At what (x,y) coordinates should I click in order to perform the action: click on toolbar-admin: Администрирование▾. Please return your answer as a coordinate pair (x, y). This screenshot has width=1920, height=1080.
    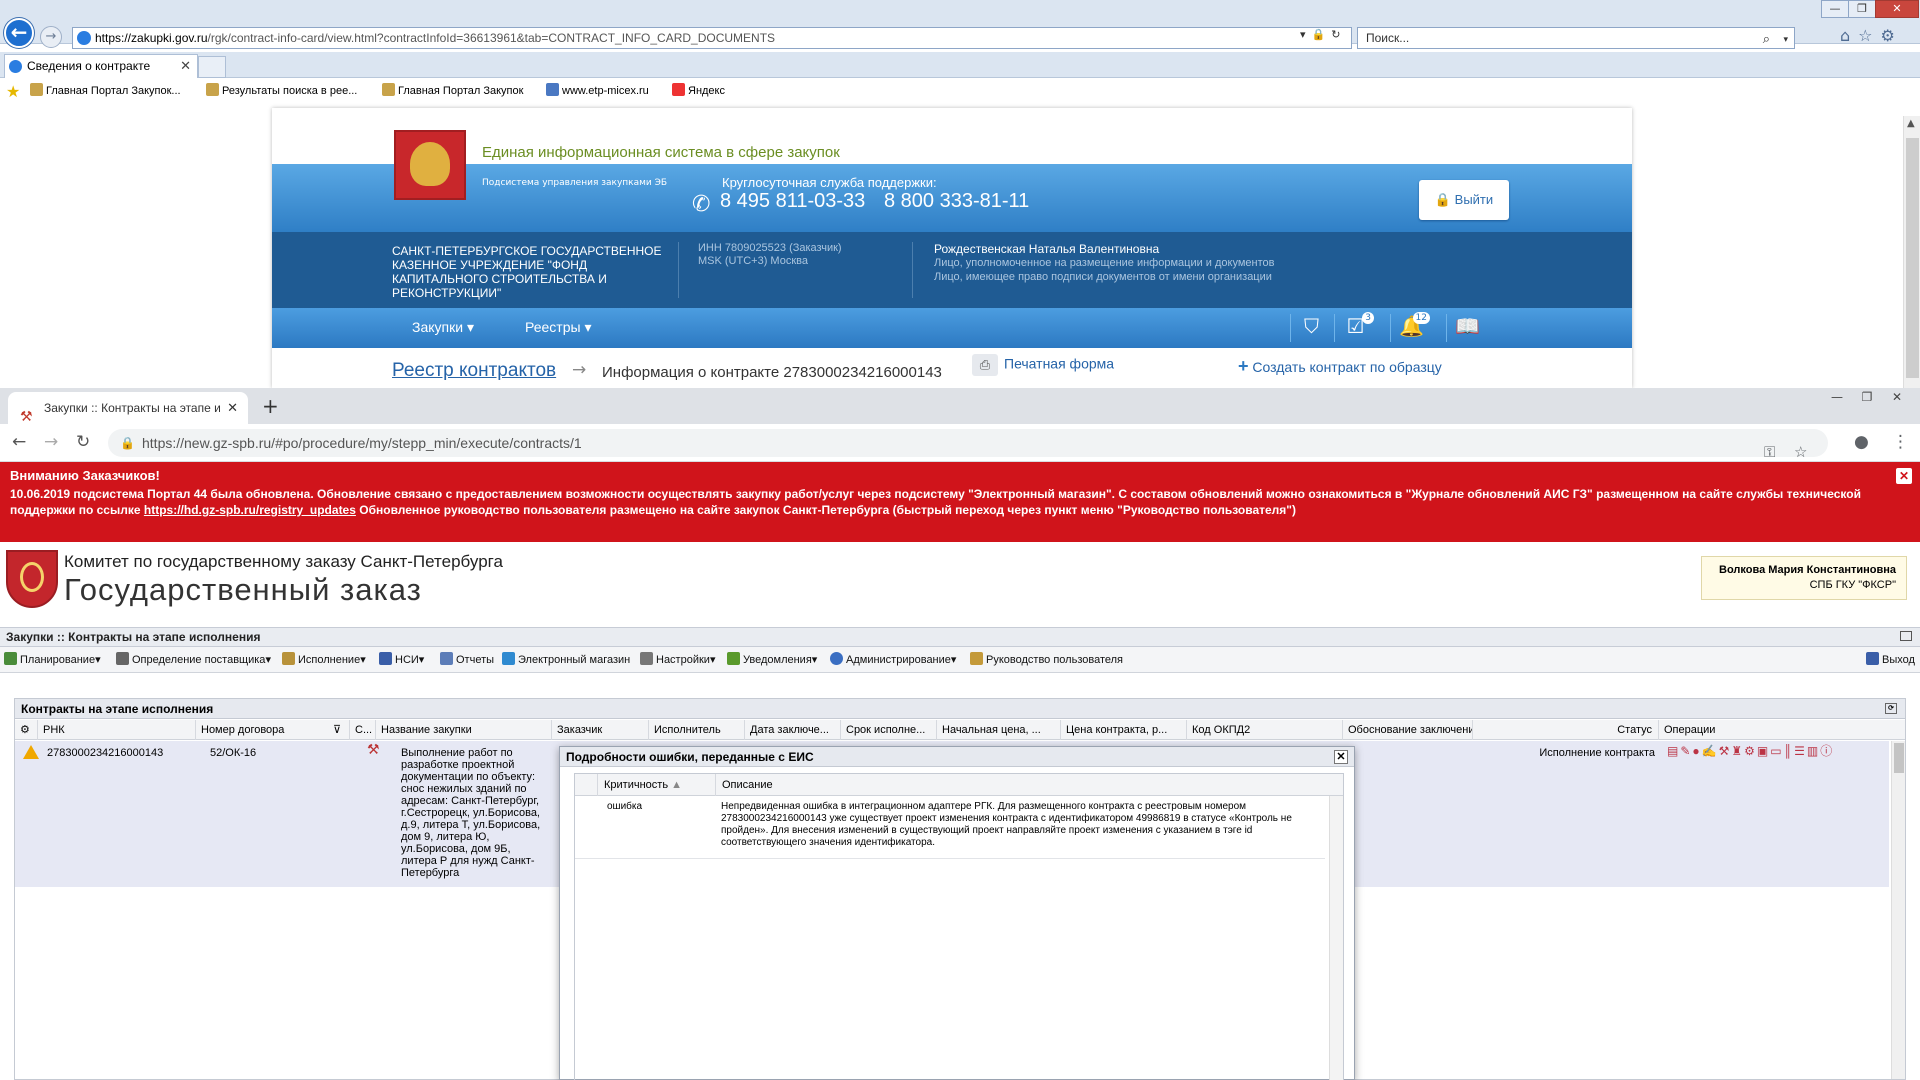
    Looking at the image, I should click on (893, 660).